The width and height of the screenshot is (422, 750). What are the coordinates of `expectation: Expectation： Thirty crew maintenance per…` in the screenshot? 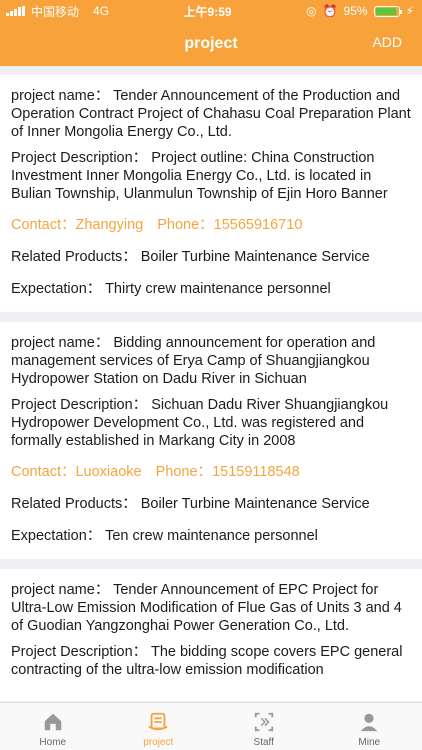 It's located at (171, 289).